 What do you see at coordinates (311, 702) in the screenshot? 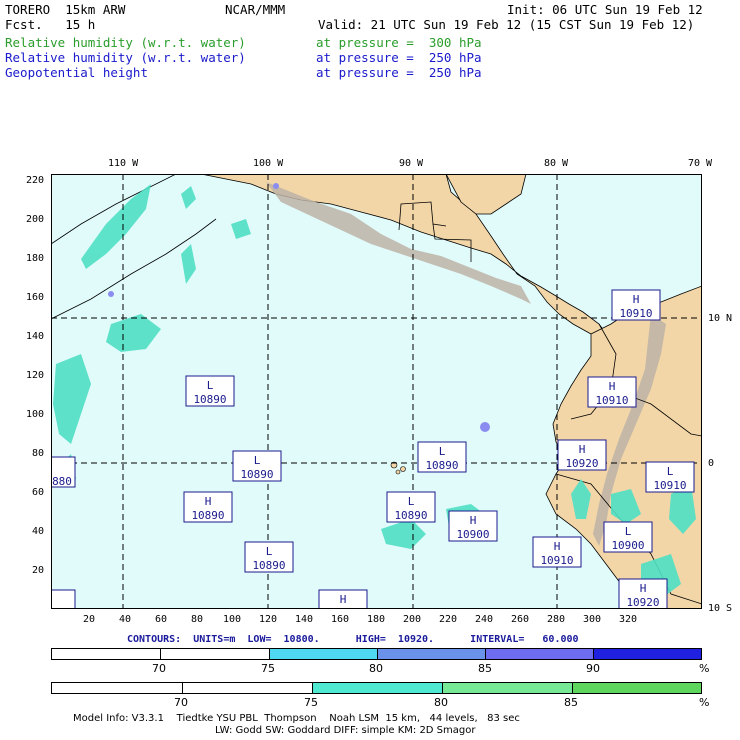
I see `cb300-label: 75` at bounding box center [311, 702].